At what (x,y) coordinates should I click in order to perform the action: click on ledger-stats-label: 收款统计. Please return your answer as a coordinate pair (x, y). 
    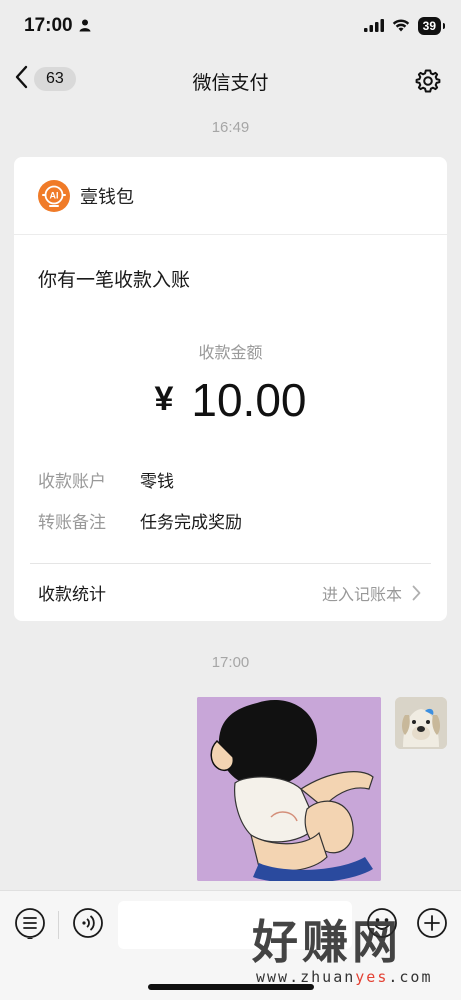
    Looking at the image, I should click on (72, 595).